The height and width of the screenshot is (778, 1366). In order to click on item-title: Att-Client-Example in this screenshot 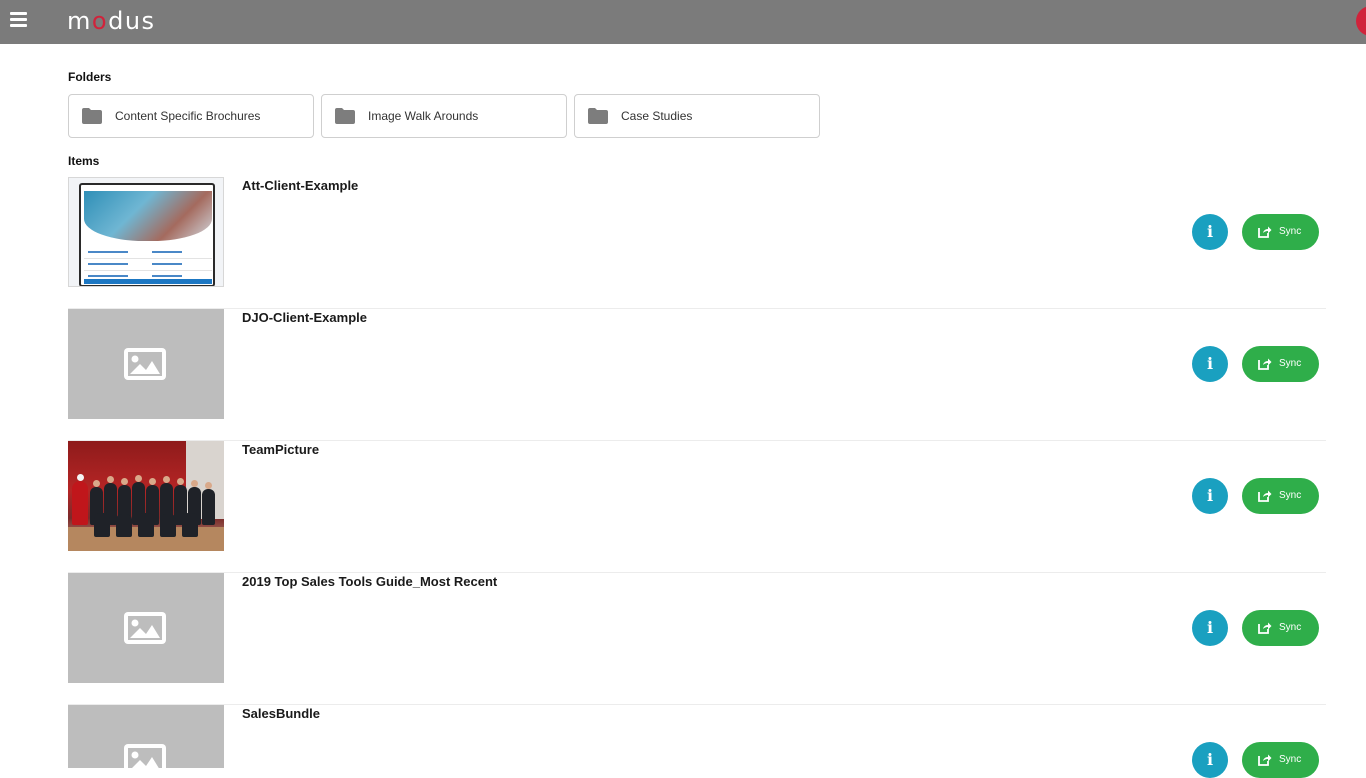, I will do `click(300, 185)`.